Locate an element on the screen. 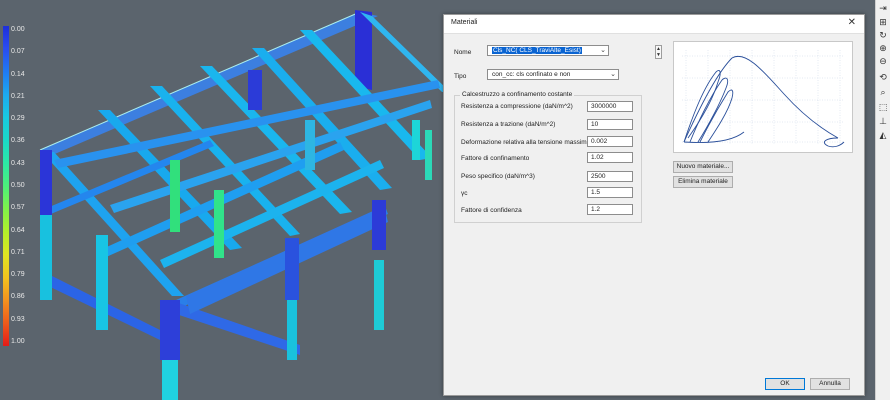 The image size is (890, 400). spin-down-icon: ▼ is located at coordinates (658, 55).